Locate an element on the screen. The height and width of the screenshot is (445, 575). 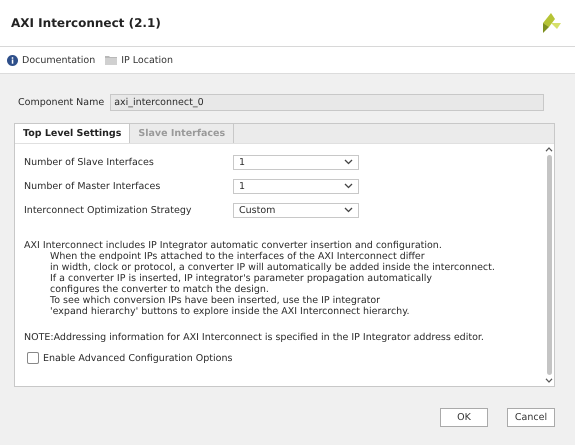
field-label: Component Name is located at coordinates (61, 102).